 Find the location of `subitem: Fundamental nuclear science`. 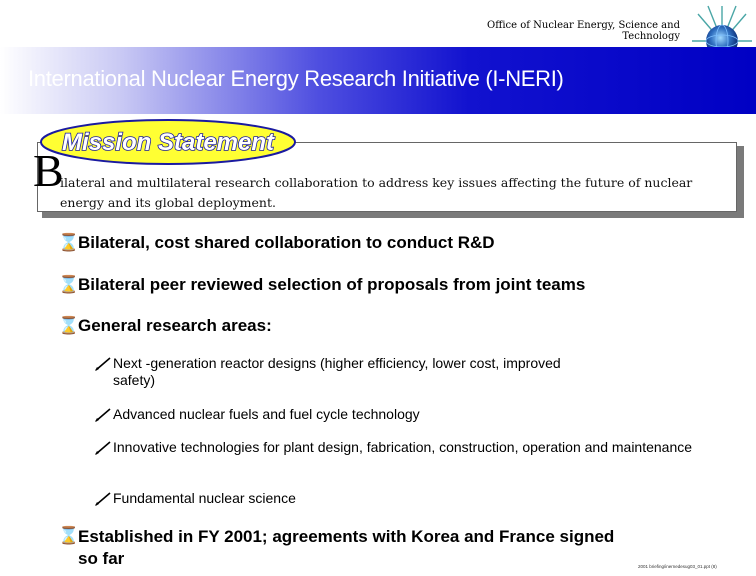

subitem: Fundamental nuclear science is located at coordinates (403, 498).